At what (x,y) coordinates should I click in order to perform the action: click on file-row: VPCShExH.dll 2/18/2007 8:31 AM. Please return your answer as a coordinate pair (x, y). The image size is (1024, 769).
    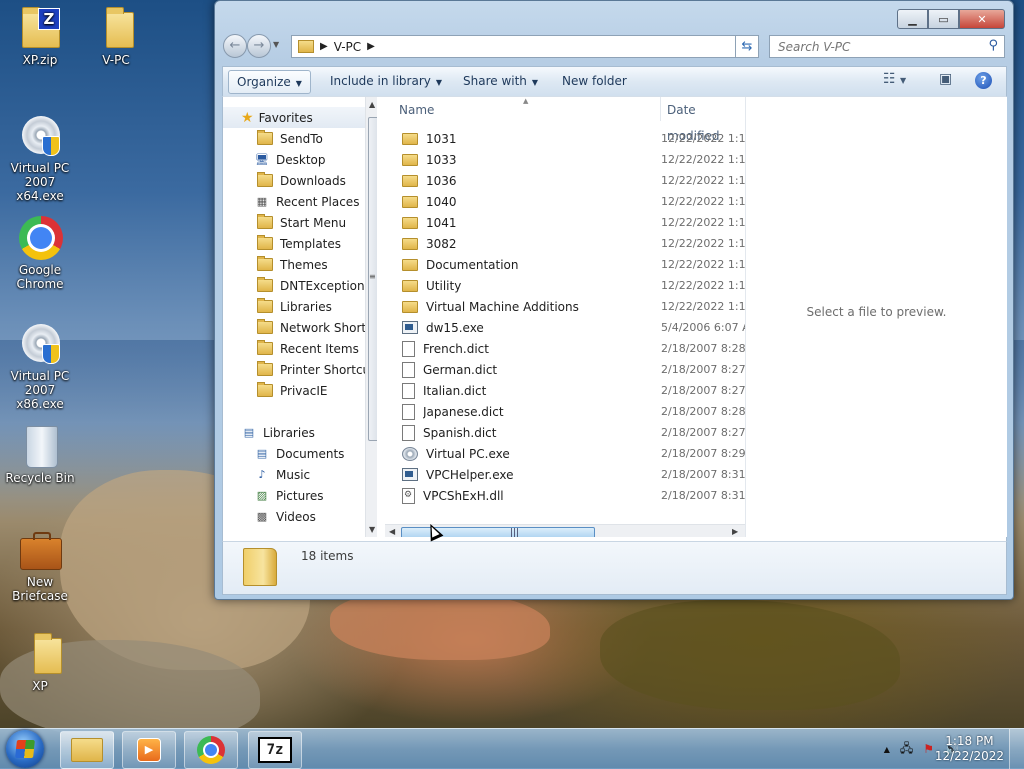
    Looking at the image, I should click on (565, 495).